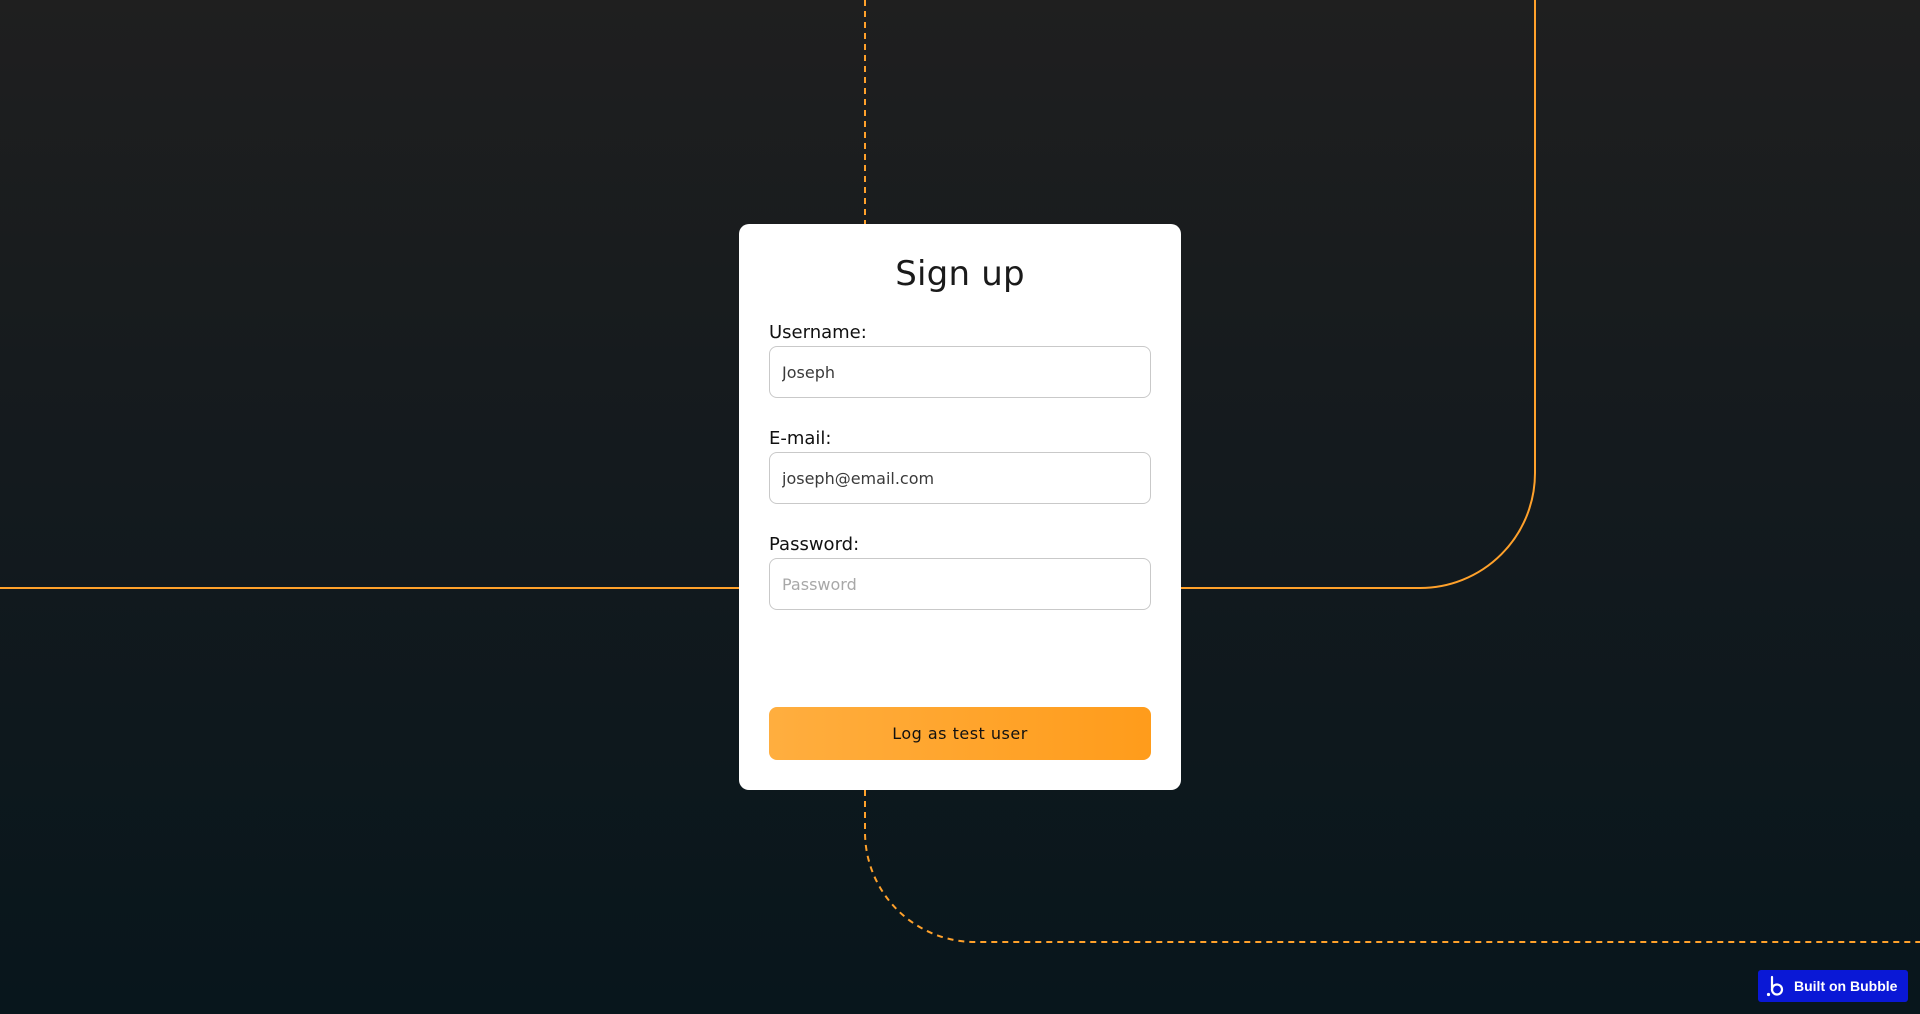 The image size is (1920, 1014). What do you see at coordinates (818, 332) in the screenshot?
I see `username-label: Username:` at bounding box center [818, 332].